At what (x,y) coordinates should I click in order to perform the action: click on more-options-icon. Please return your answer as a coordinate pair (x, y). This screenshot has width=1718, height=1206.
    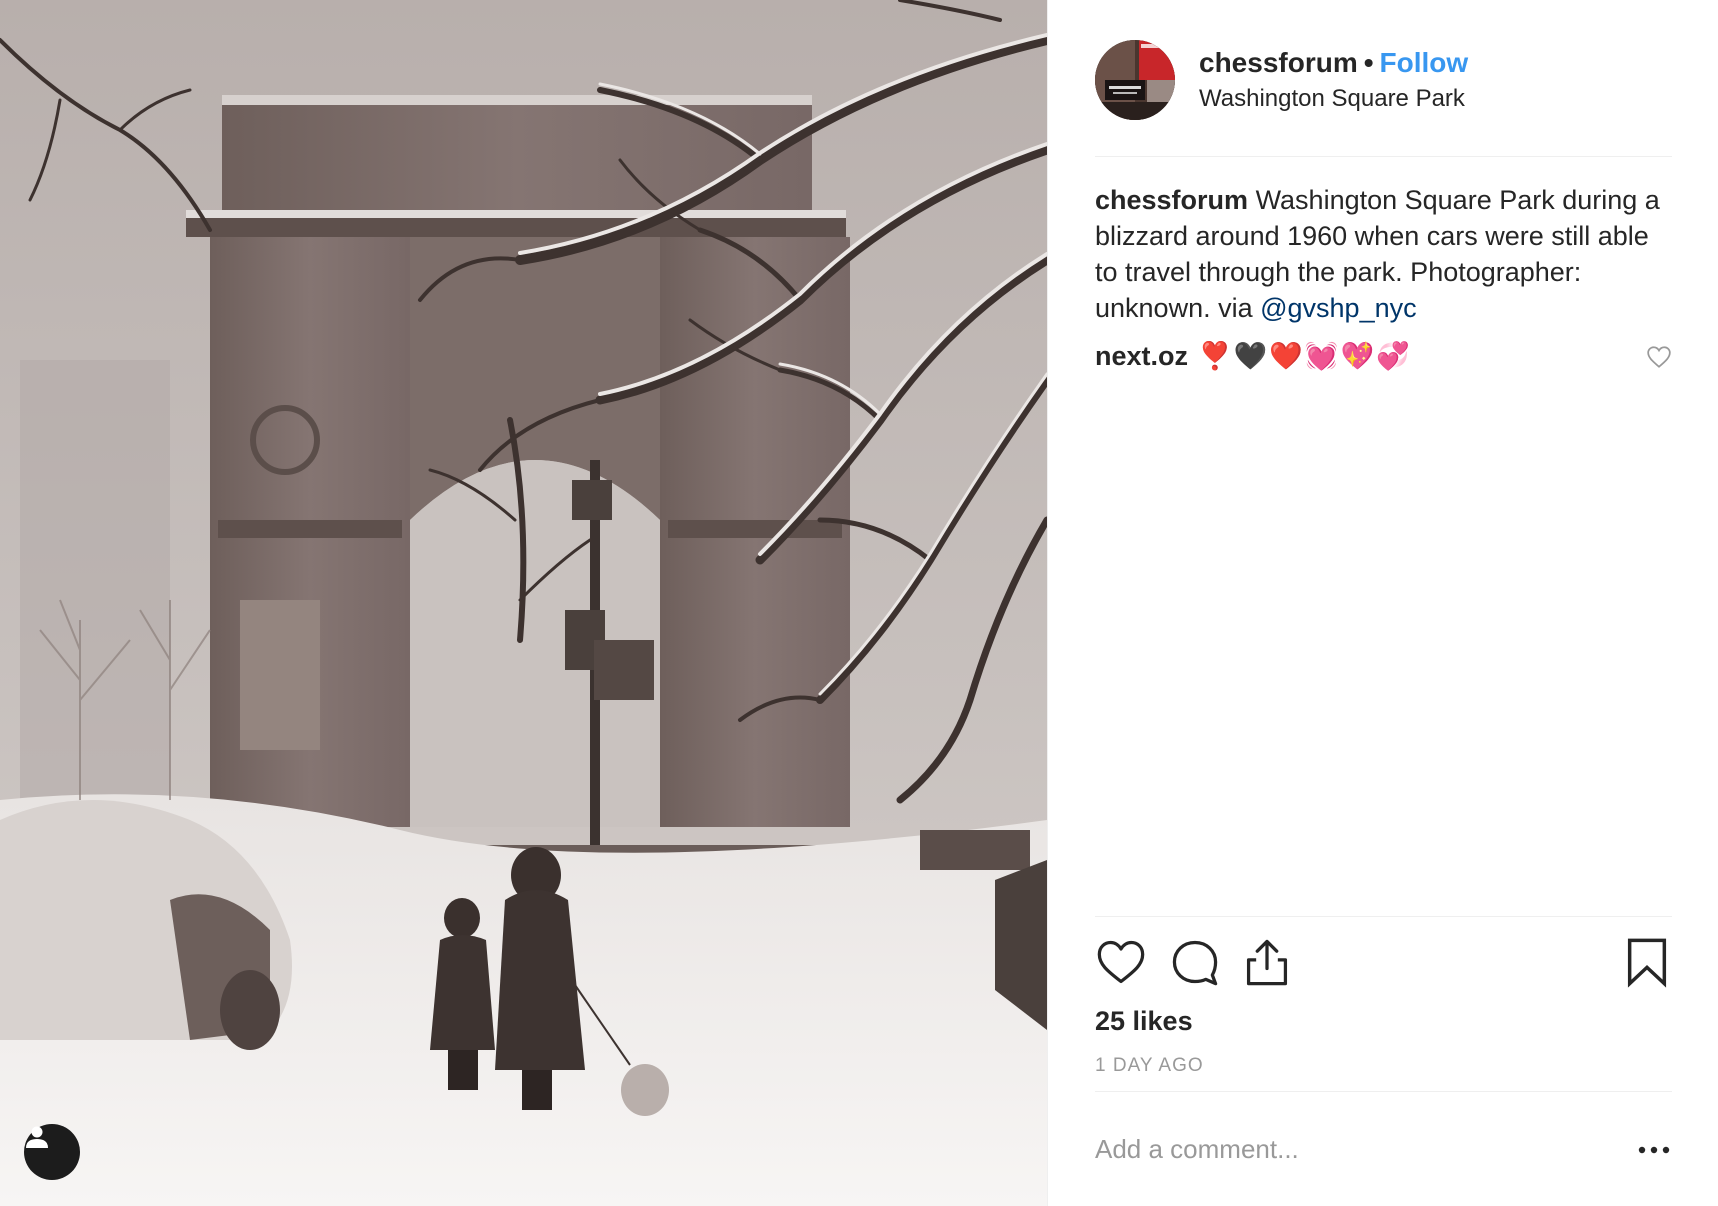
    Looking at the image, I should click on (1654, 1150).